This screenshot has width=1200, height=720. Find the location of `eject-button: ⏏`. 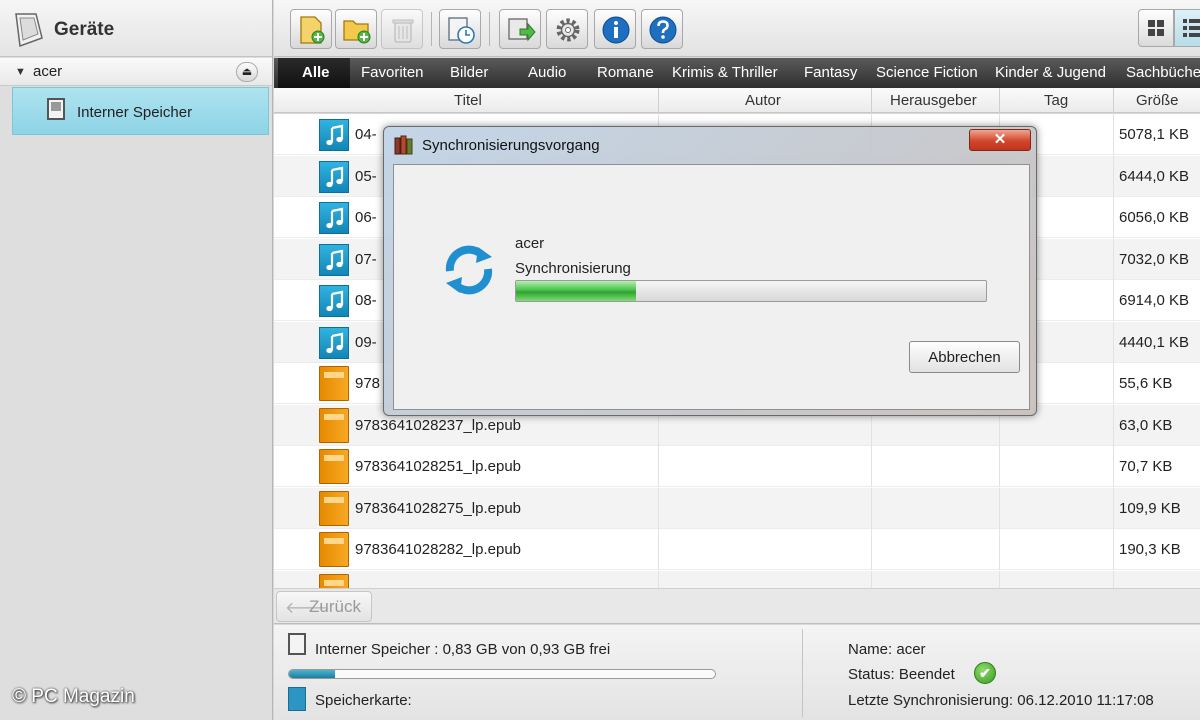

eject-button: ⏏ is located at coordinates (247, 72).